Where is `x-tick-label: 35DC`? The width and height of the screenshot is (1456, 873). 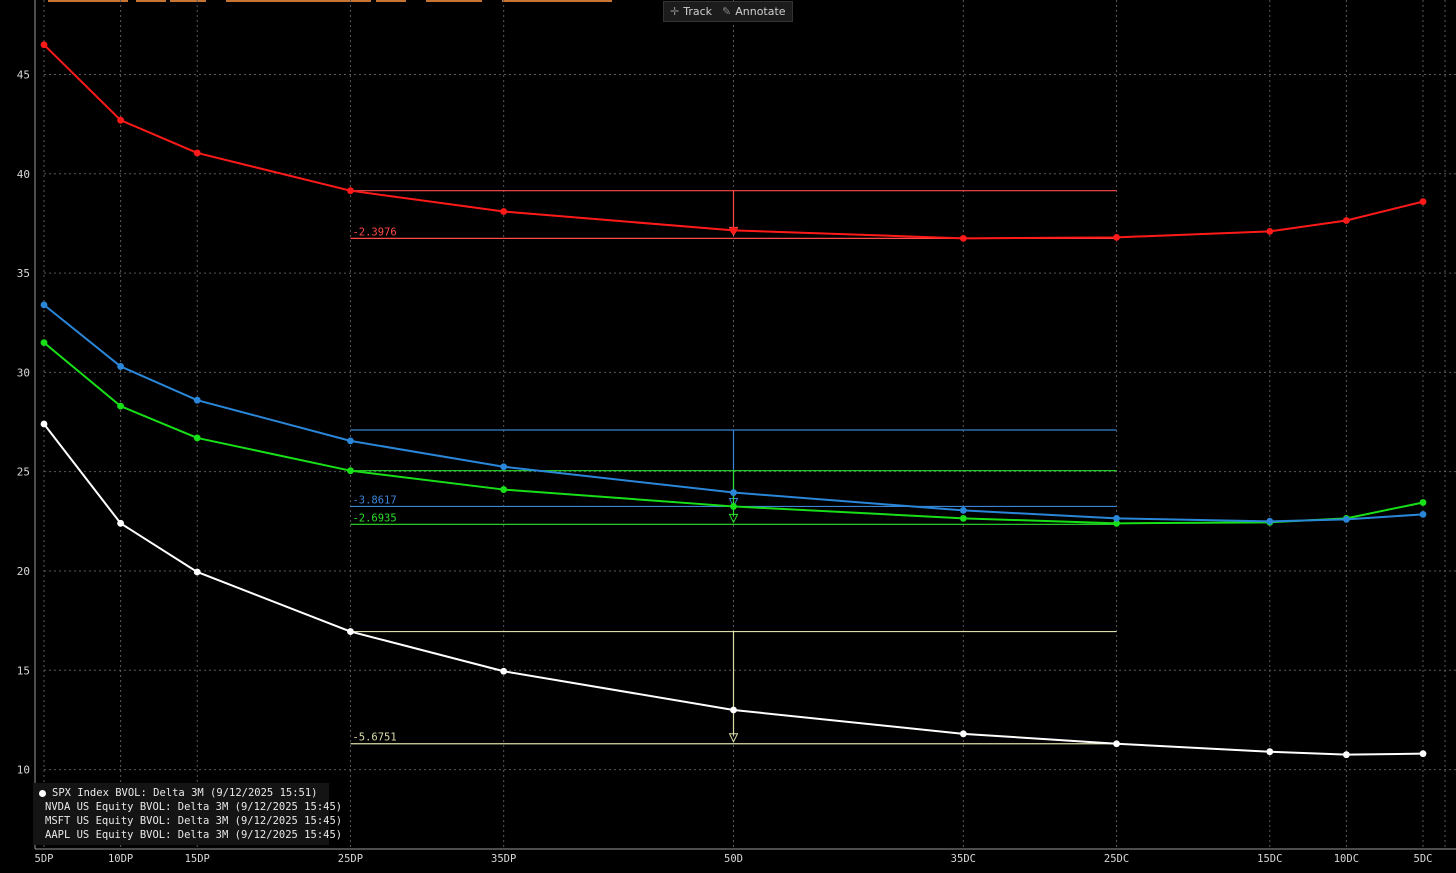 x-tick-label: 35DC is located at coordinates (963, 859).